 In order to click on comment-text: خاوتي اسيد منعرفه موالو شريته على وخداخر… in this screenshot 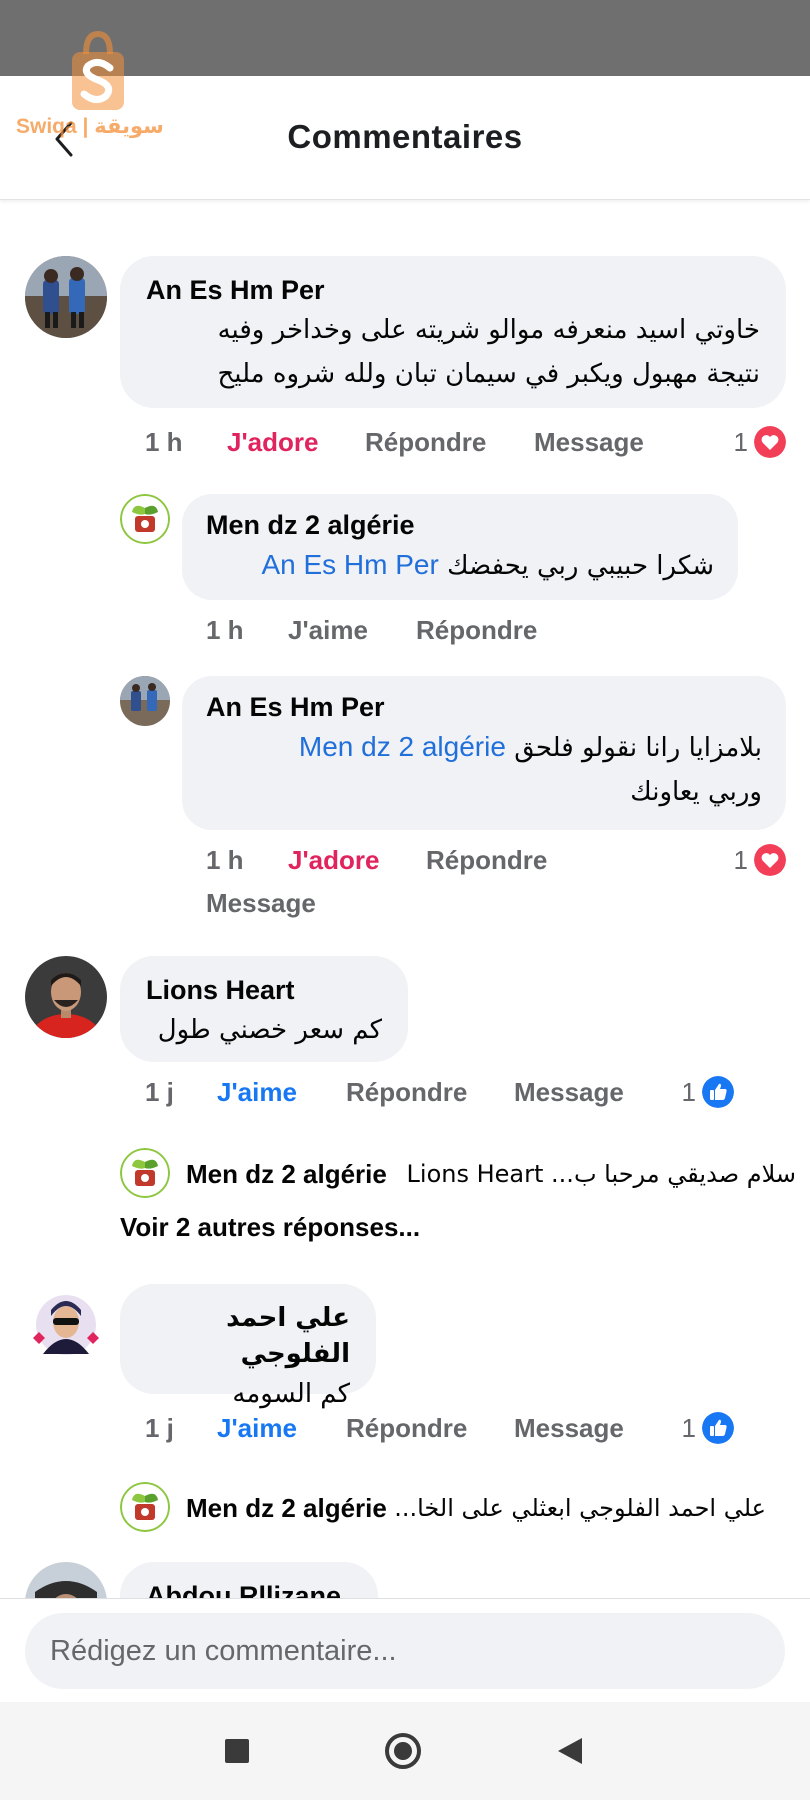, I will do `click(488, 330)`.